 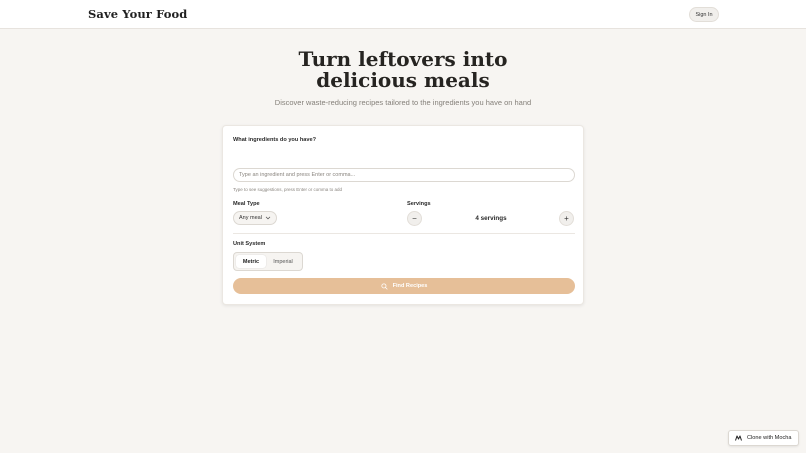 I want to click on clone-with-mocha-label: Clone with Mocha, so click(x=769, y=438).